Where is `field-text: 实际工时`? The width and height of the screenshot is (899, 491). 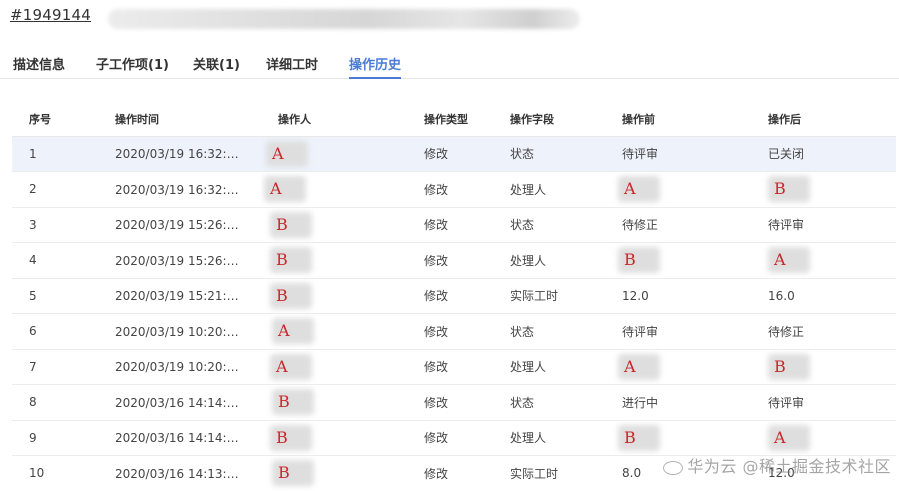 field-text: 实际工时 is located at coordinates (534, 296).